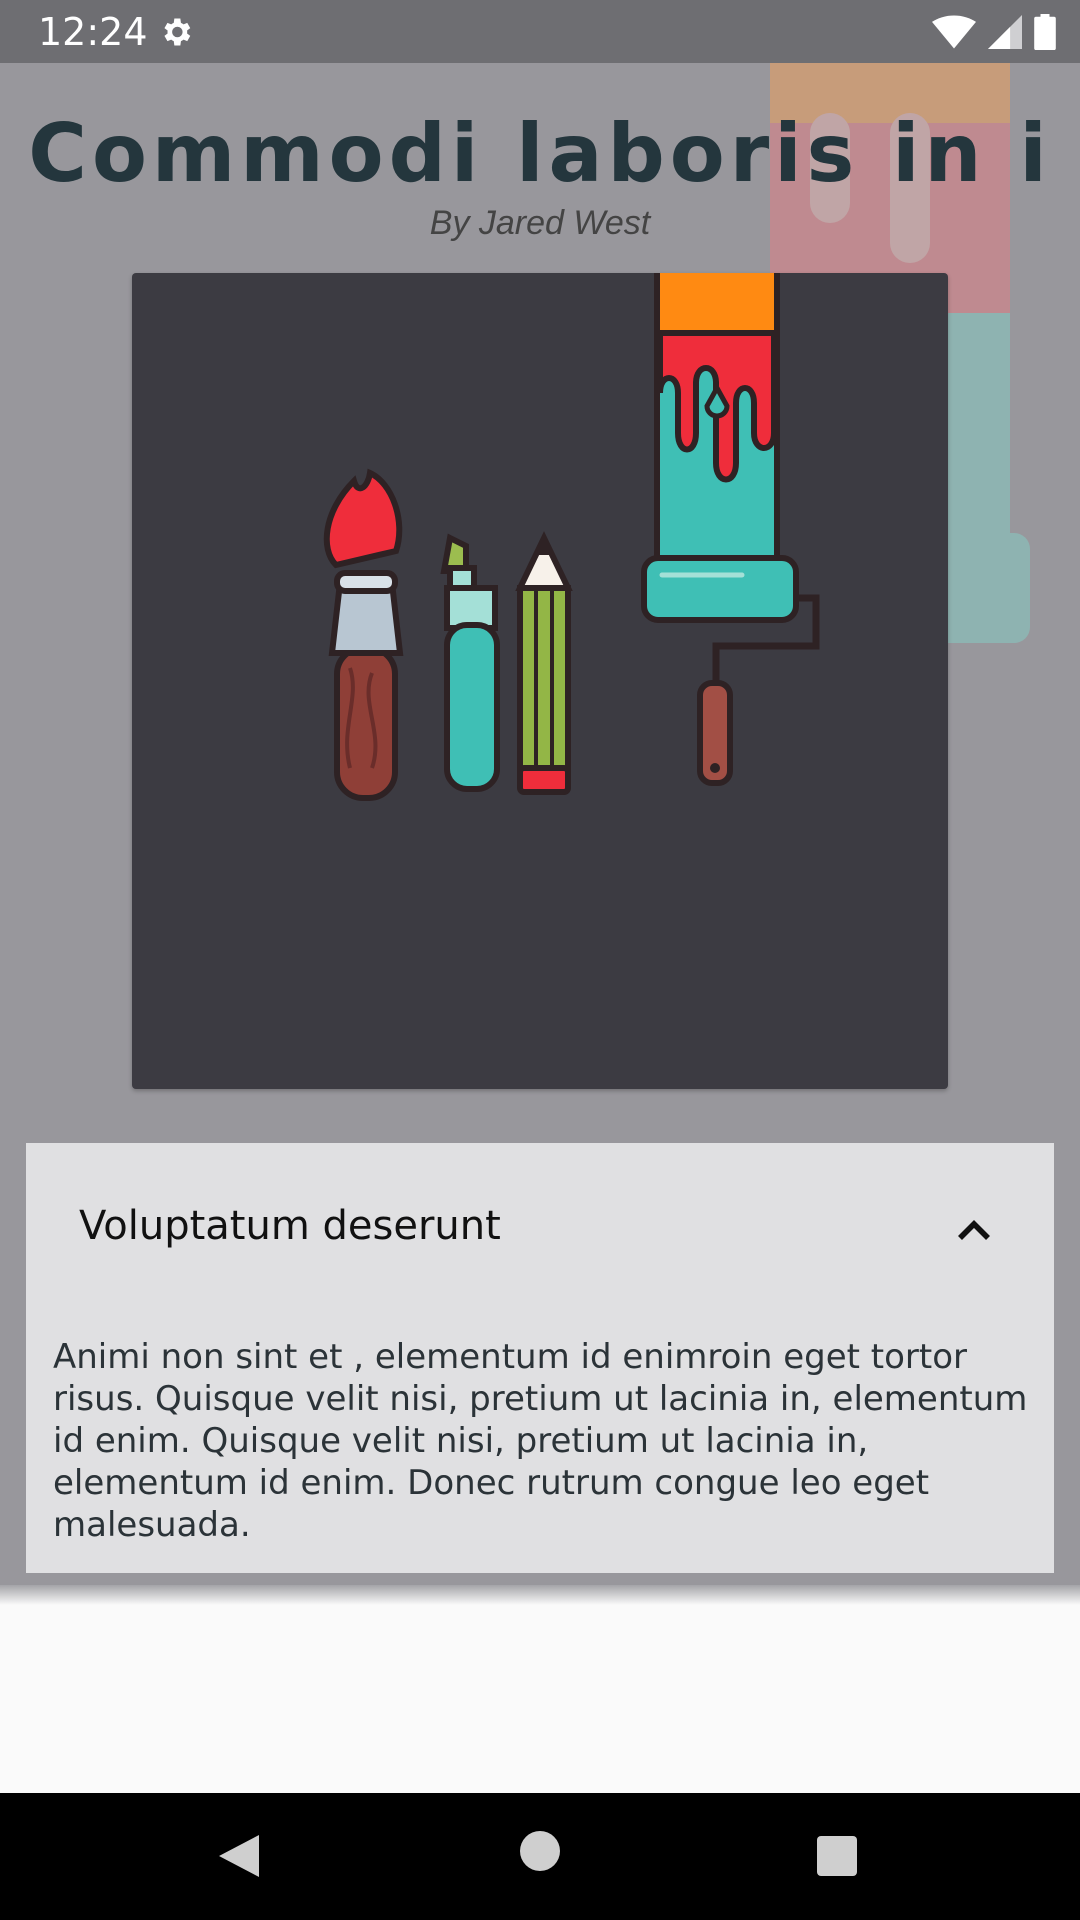 The height and width of the screenshot is (1920, 1080). Describe the element at coordinates (177, 32) in the screenshot. I see `gear-icon` at that location.